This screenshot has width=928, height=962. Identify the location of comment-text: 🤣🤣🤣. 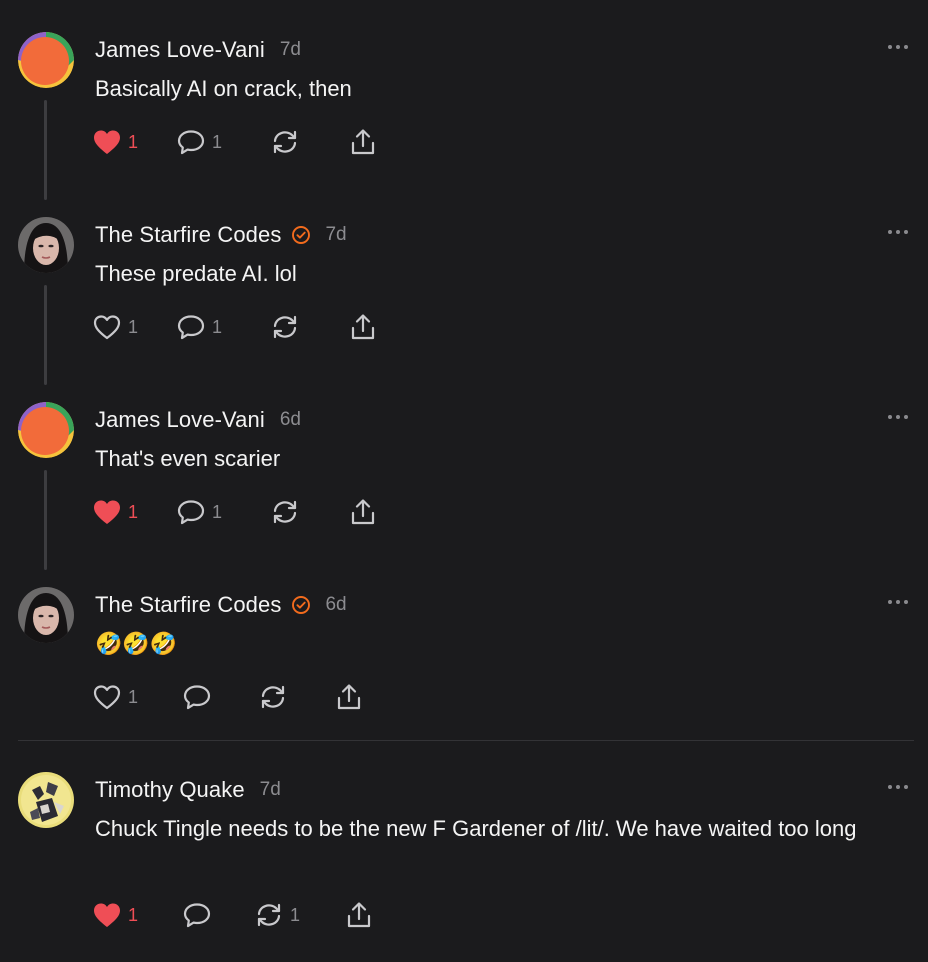
(136, 643).